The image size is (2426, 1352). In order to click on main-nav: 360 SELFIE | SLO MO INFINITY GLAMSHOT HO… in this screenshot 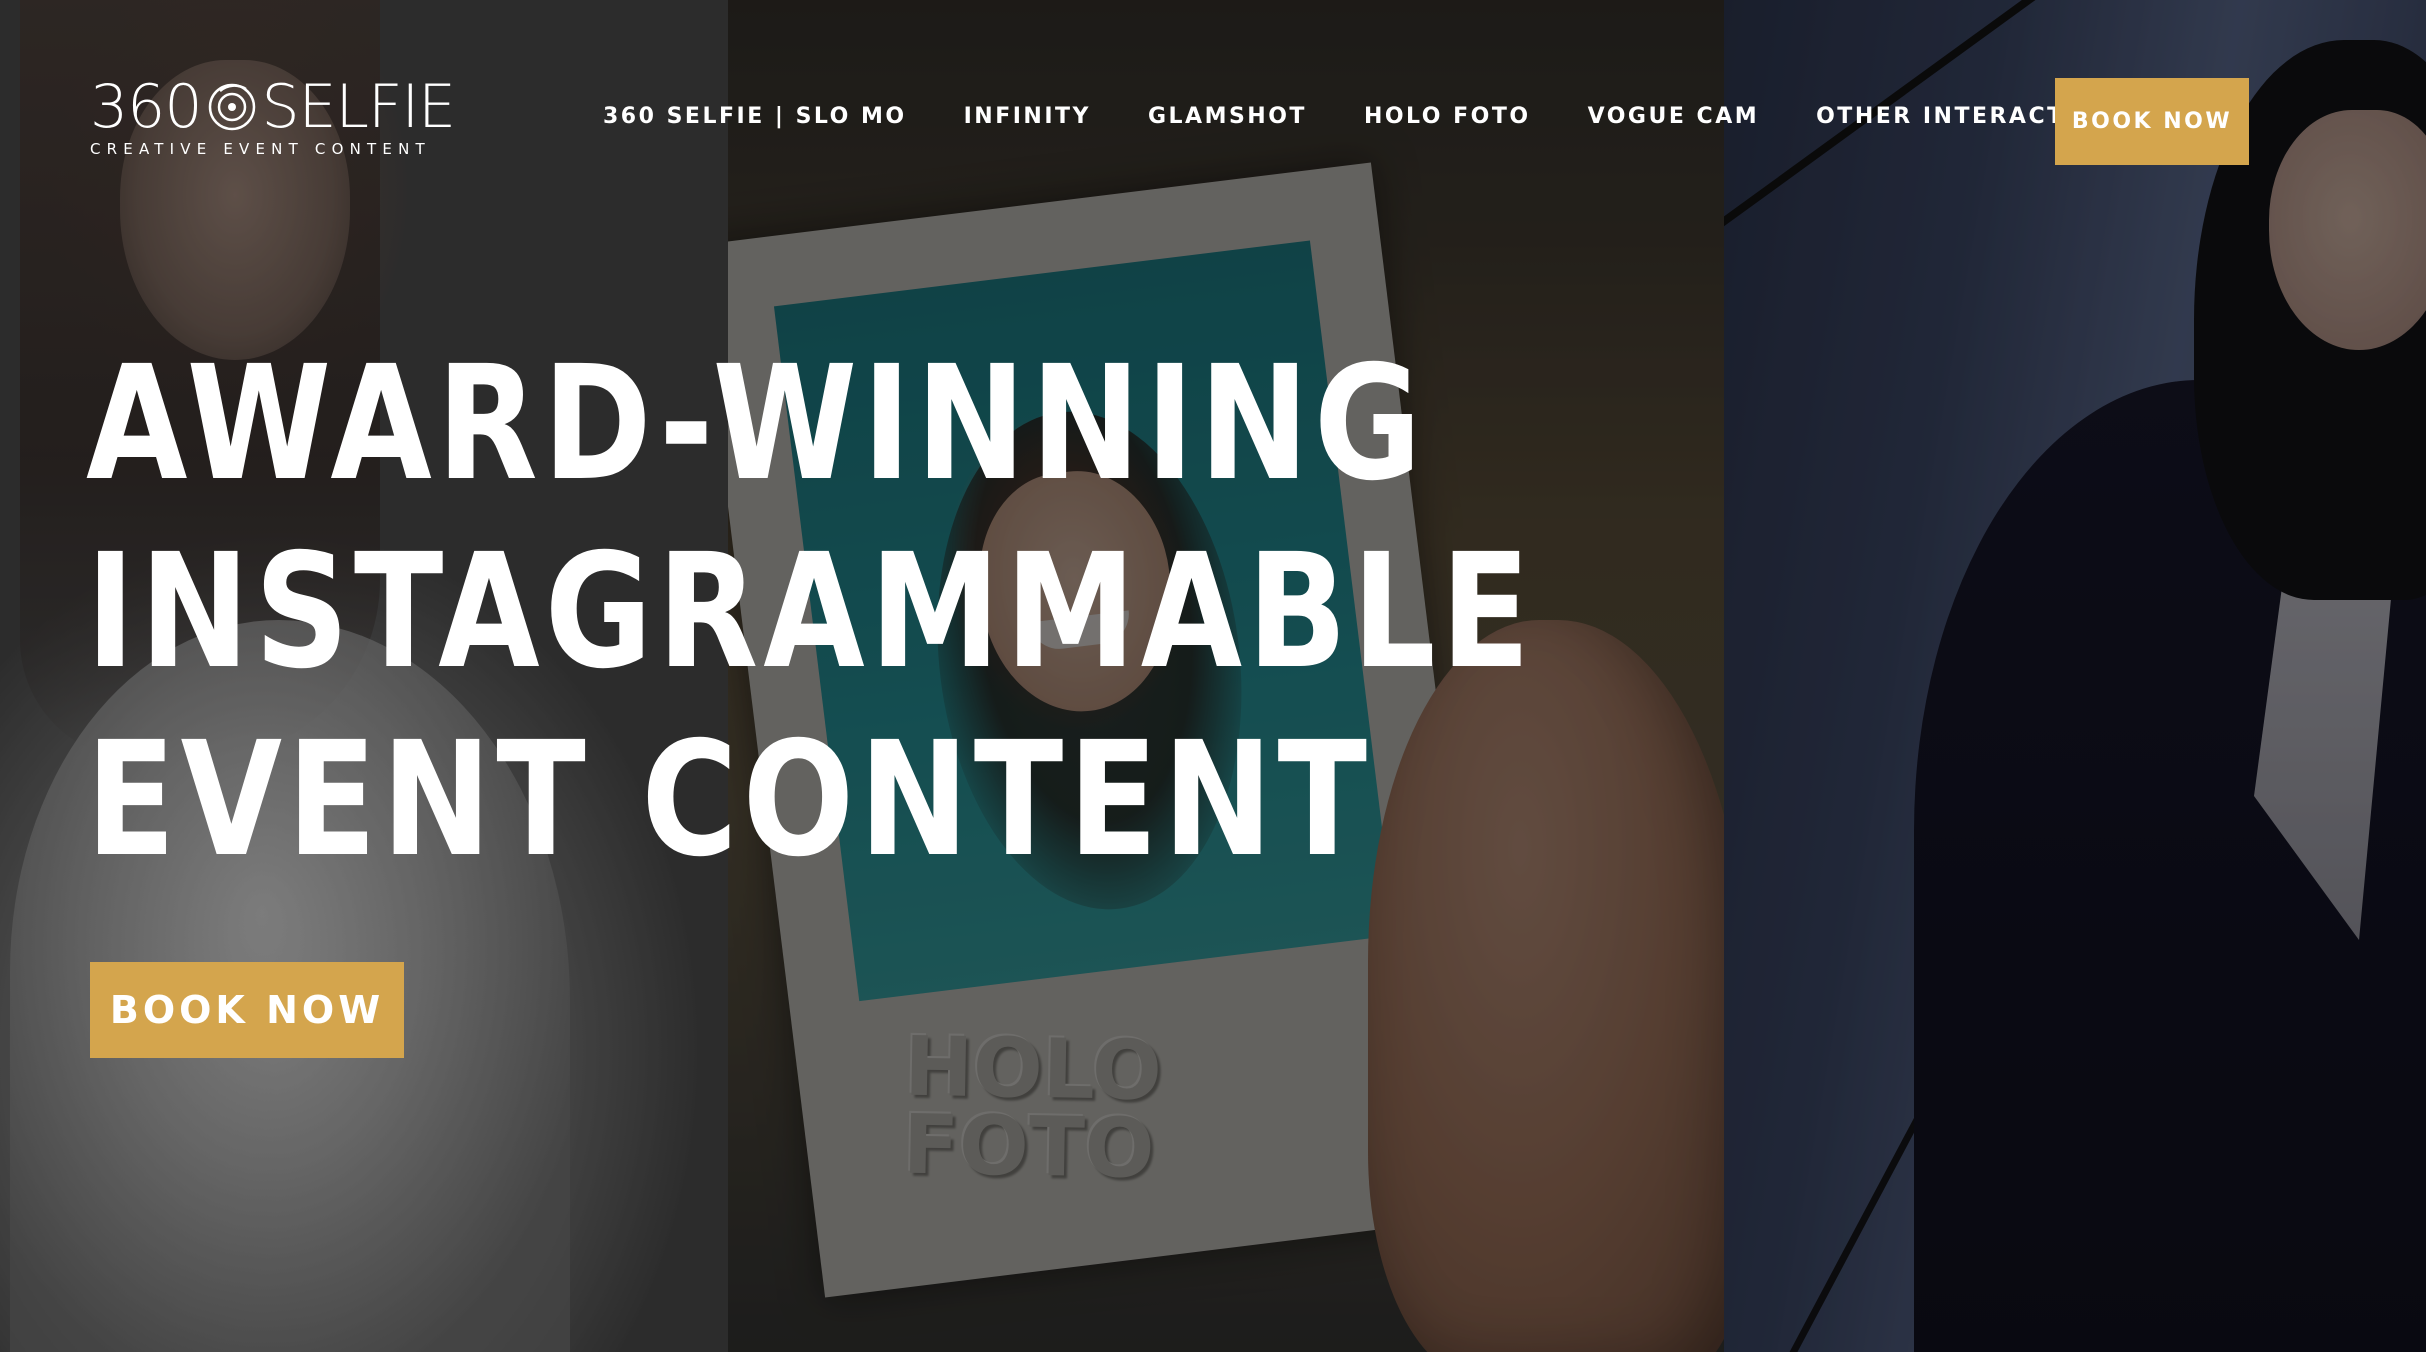, I will do `click(1408, 116)`.